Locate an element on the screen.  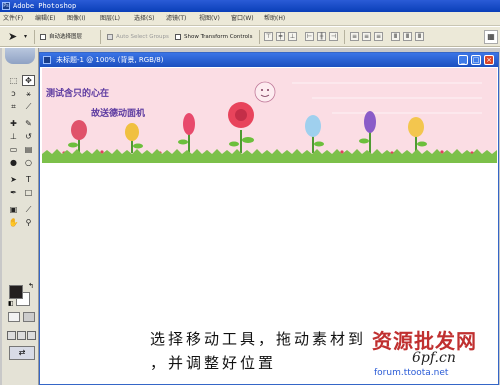
gradient-tool-icon: ▤ is located at coordinates (28, 149).